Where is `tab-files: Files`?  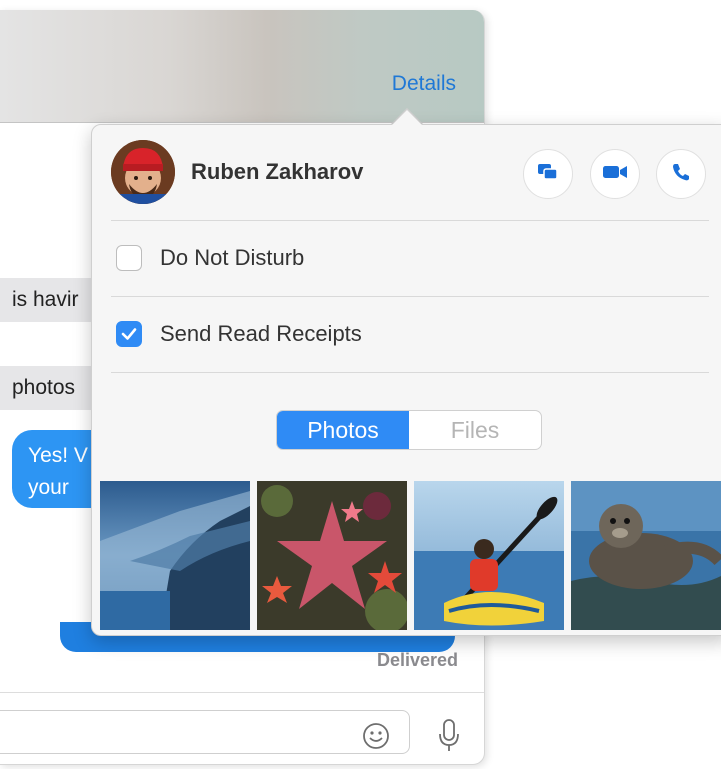 tab-files: Files is located at coordinates (475, 430).